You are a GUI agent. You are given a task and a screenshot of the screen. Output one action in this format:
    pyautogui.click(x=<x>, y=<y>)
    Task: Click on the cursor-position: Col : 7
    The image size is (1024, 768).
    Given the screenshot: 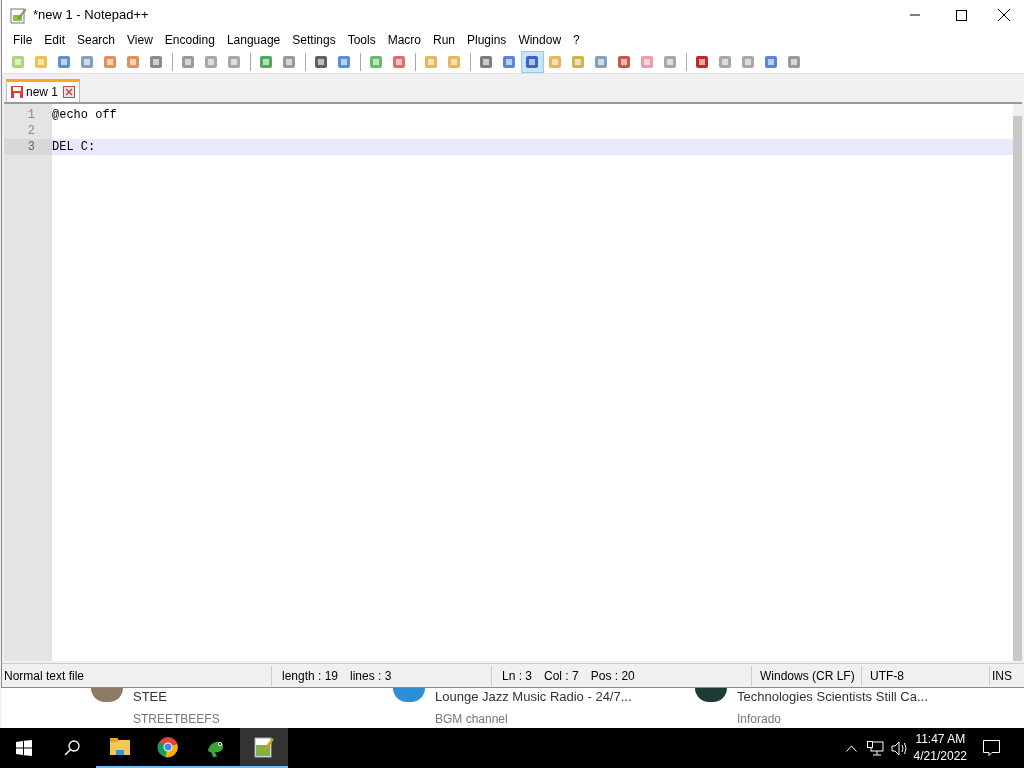 What is the action you would take?
    pyautogui.click(x=561, y=676)
    